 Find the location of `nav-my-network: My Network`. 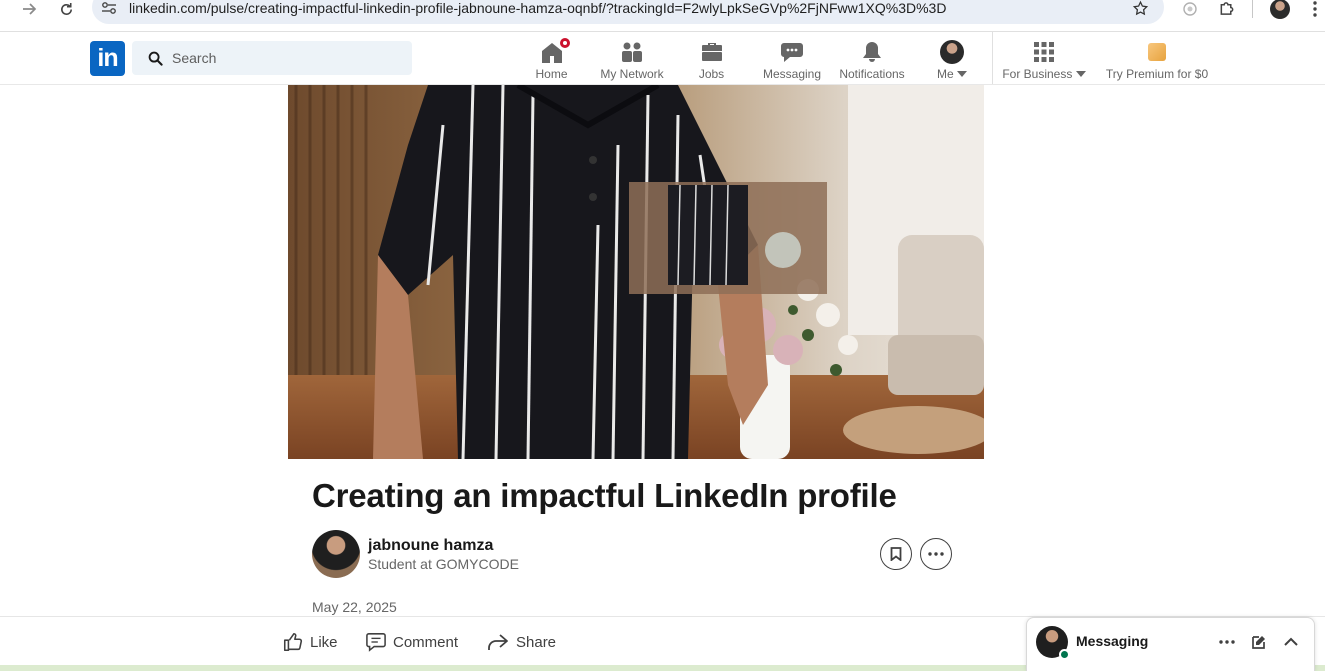

nav-my-network: My Network is located at coordinates (632, 58).